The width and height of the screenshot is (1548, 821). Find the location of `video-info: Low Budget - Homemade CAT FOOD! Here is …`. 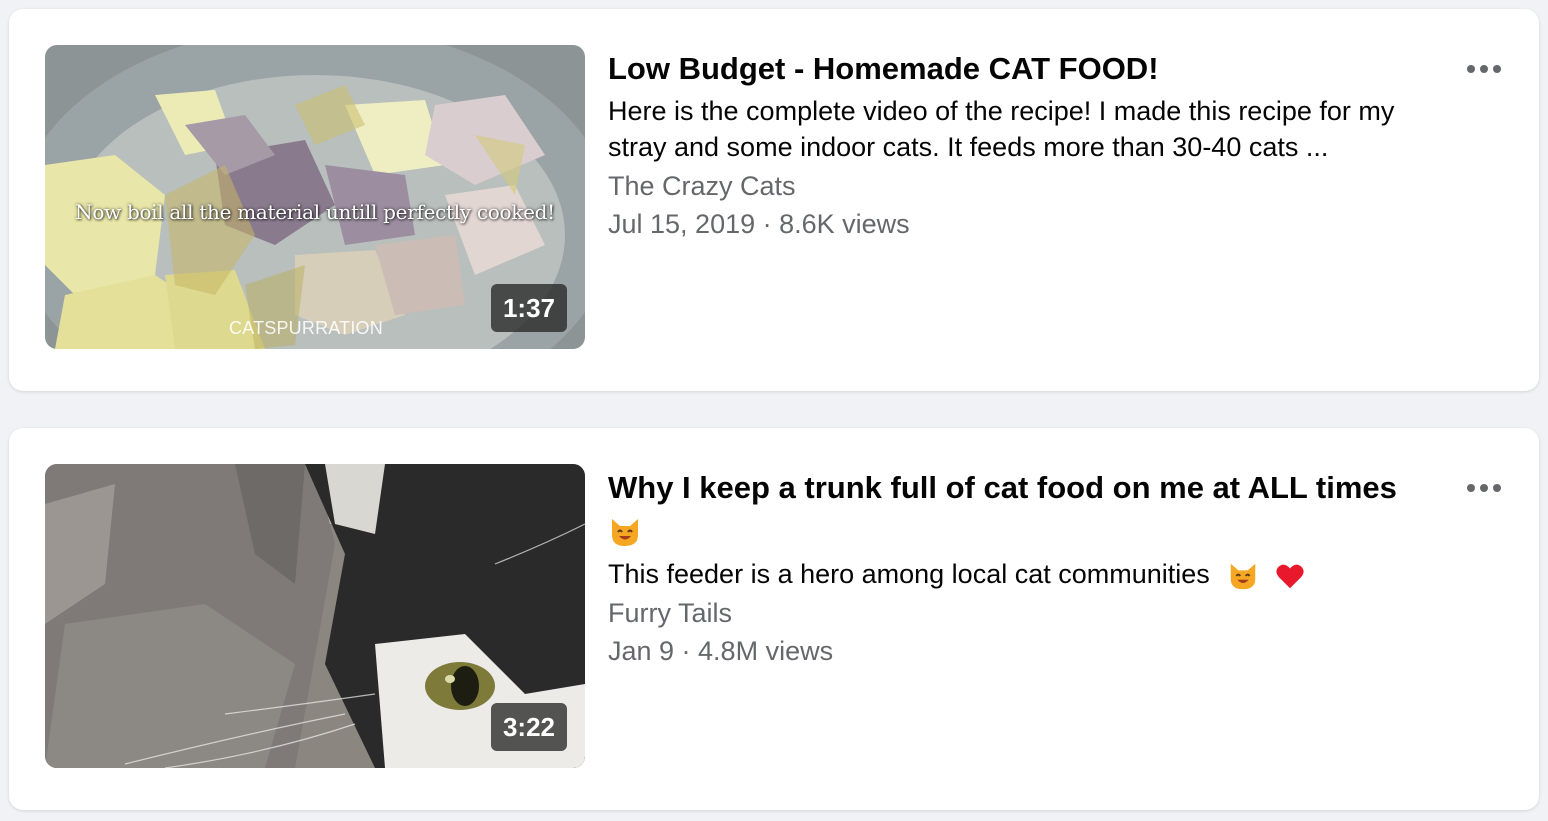

video-info: Low Budget - Homemade CAT FOOD! Here is … is located at coordinates (1023, 145).